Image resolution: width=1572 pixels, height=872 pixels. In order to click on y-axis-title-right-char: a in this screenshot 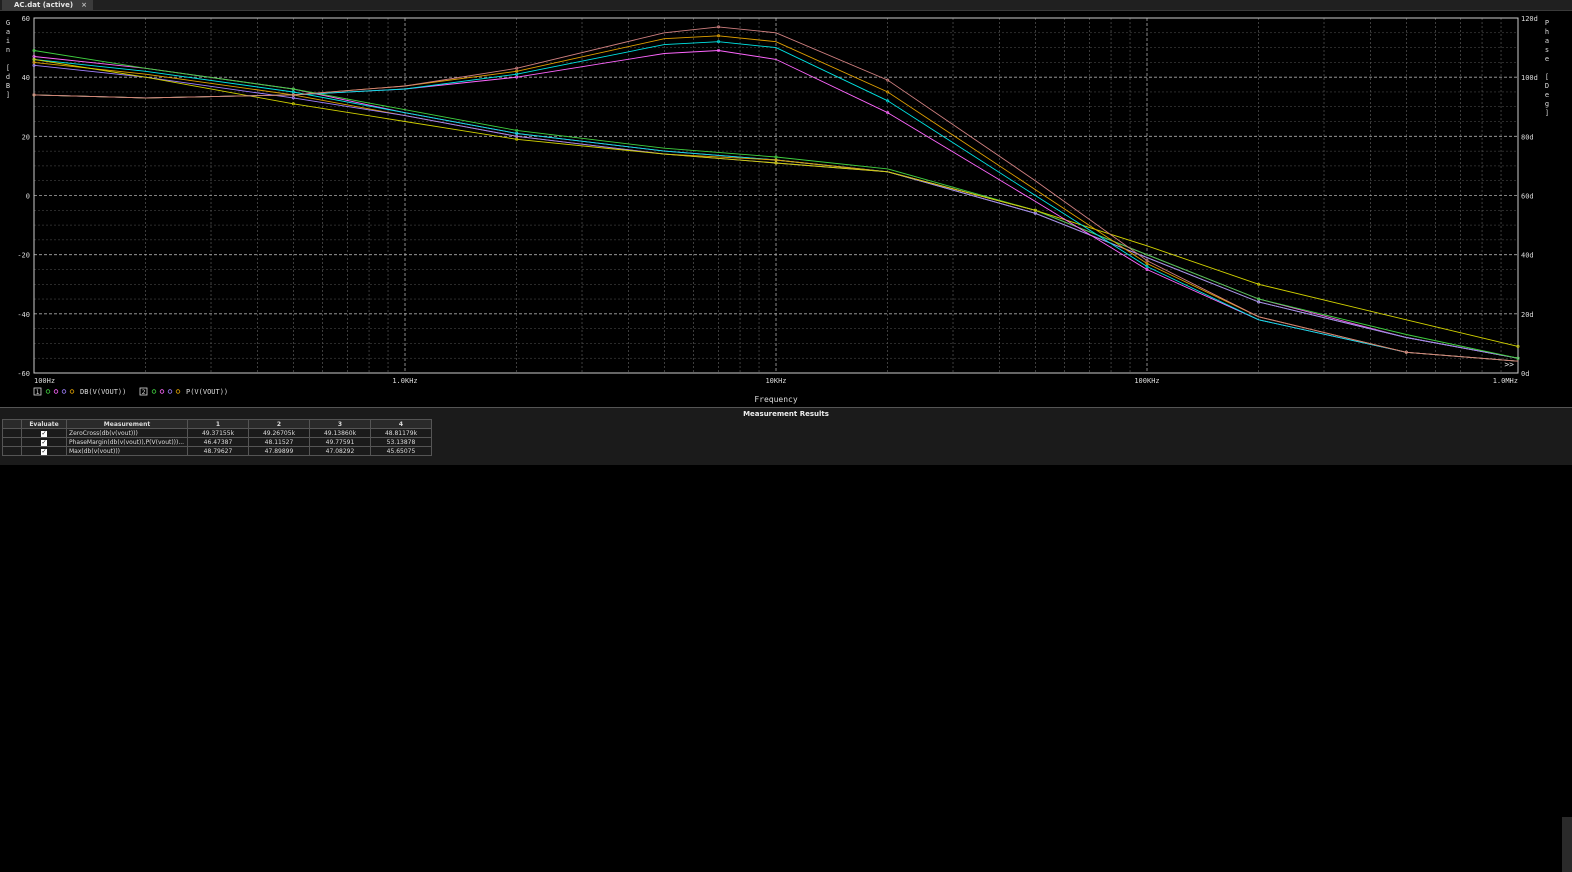, I will do `click(1547, 41)`.